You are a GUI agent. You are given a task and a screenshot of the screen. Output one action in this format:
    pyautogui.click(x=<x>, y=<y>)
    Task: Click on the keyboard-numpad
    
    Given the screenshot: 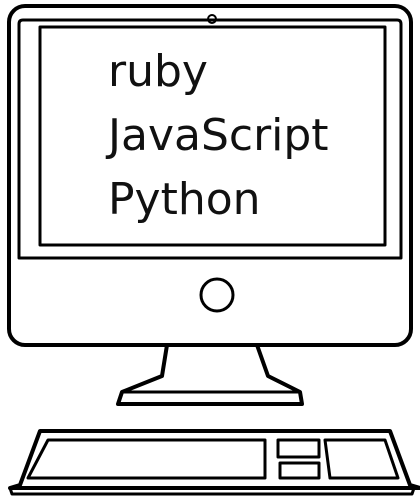 What is the action you would take?
    pyautogui.click(x=361, y=459)
    